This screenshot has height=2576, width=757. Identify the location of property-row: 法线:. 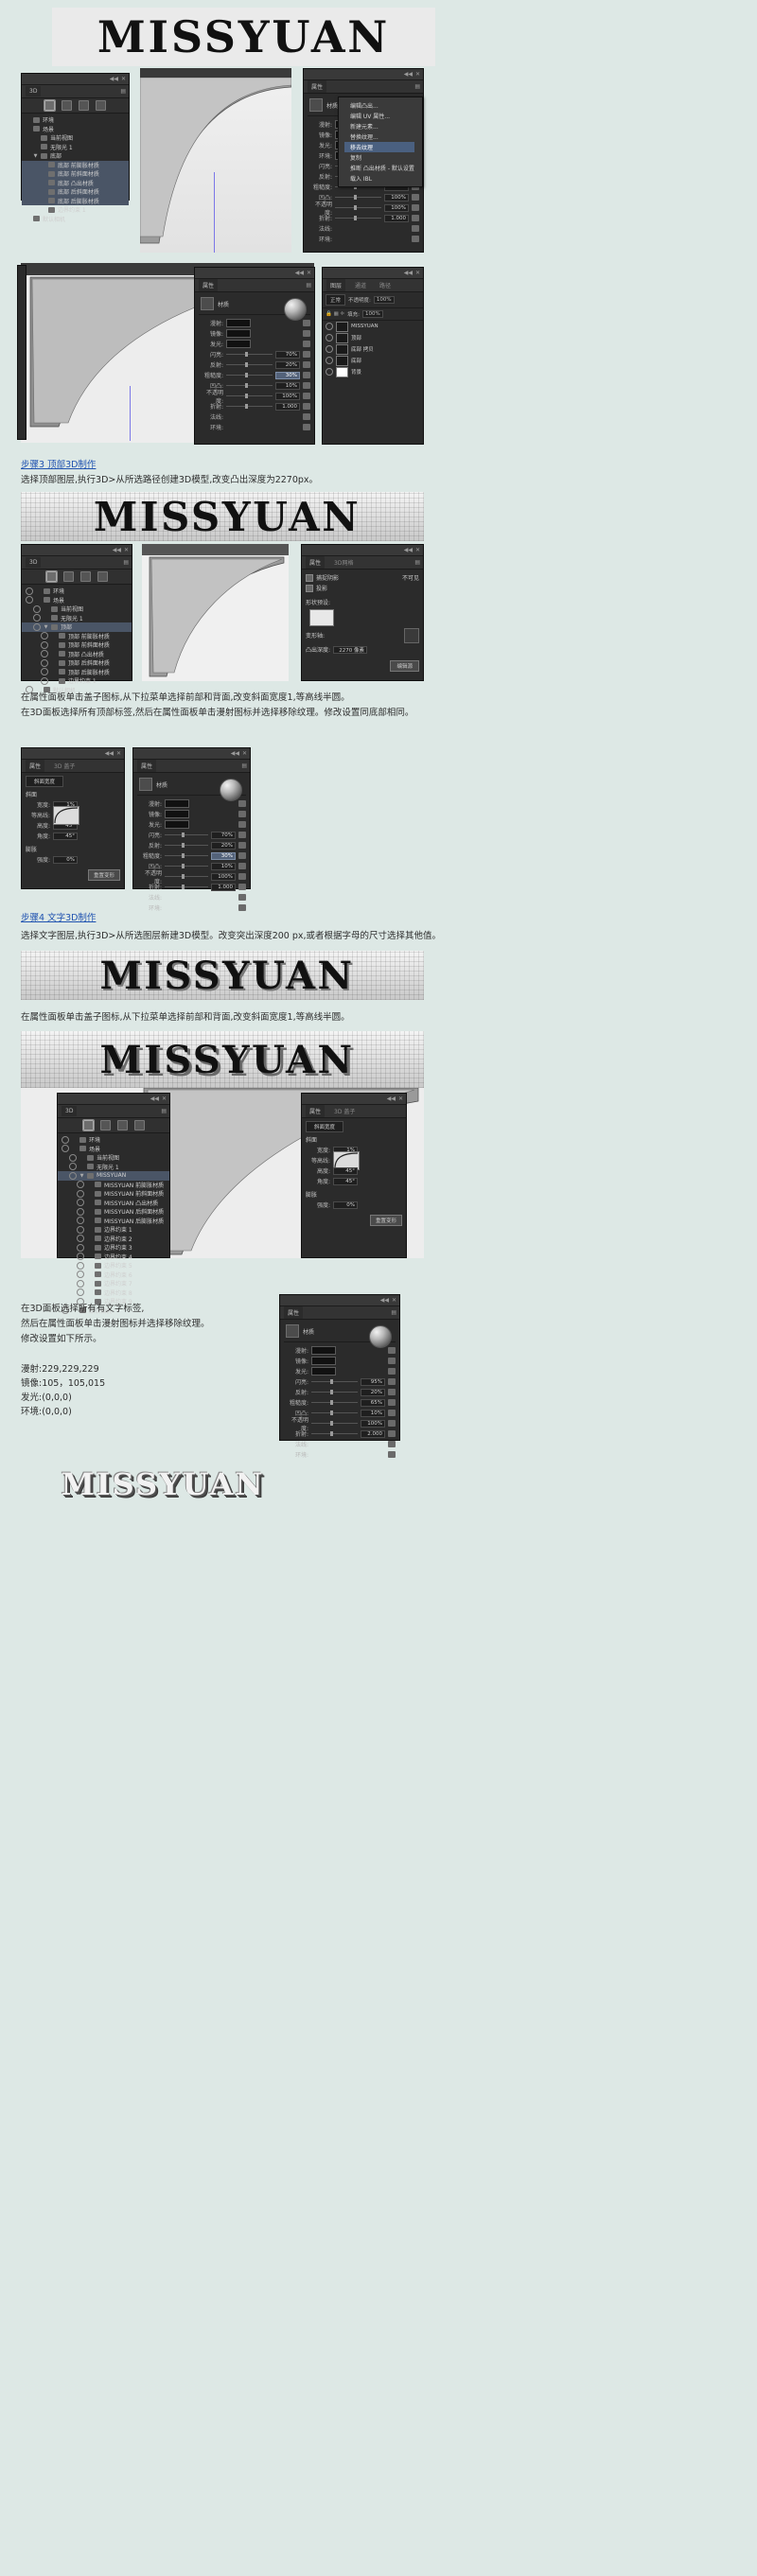
(340, 1444).